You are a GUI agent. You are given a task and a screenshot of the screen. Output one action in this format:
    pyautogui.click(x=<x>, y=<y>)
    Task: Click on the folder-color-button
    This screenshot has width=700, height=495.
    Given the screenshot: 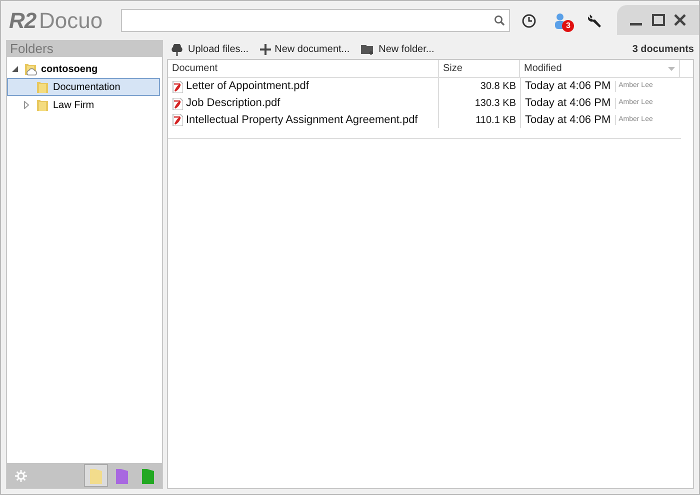 What is the action you would take?
    pyautogui.click(x=96, y=475)
    